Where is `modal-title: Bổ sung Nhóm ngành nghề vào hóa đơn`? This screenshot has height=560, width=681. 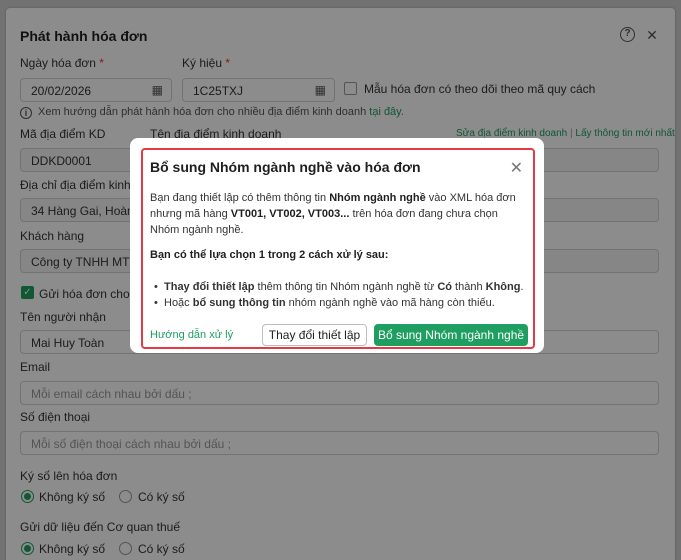 modal-title: Bổ sung Nhóm ngành nghề vào hóa đơn is located at coordinates (285, 167).